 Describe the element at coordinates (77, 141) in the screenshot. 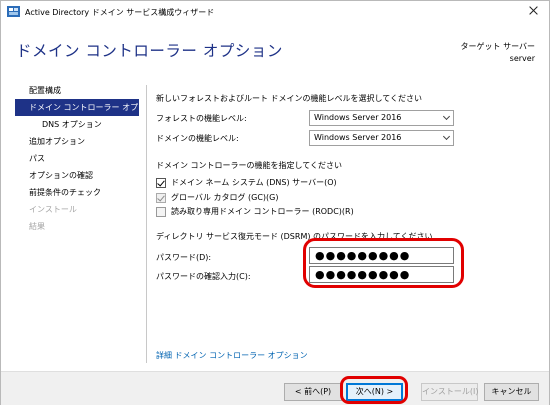

I see `nav-item-additional-options: 追加オプション` at that location.